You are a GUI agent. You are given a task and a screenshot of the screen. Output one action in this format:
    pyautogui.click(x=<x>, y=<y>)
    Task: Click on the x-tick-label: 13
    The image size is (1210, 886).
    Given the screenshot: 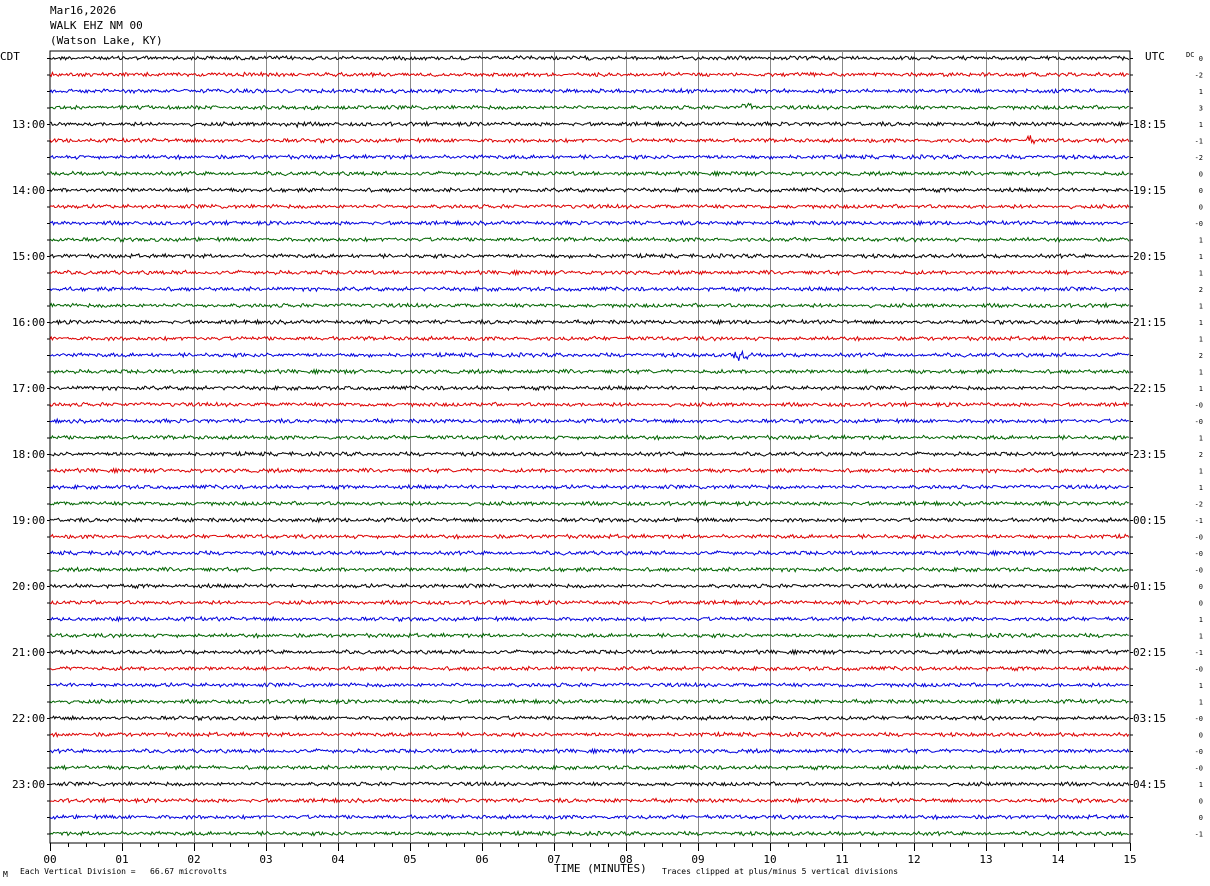 What is the action you would take?
    pyautogui.click(x=985, y=859)
    